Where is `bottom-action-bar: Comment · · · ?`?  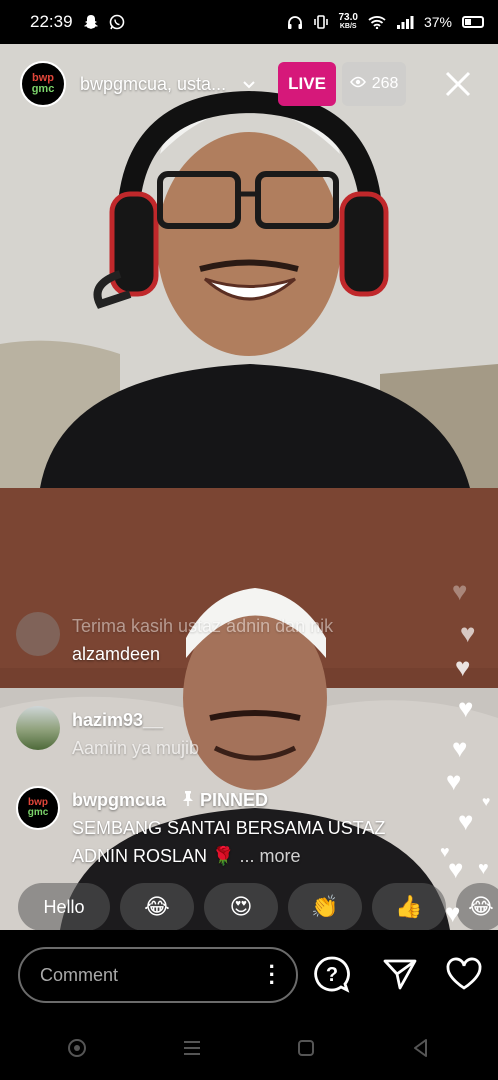 bottom-action-bar: Comment · · · ? is located at coordinates (249, 975).